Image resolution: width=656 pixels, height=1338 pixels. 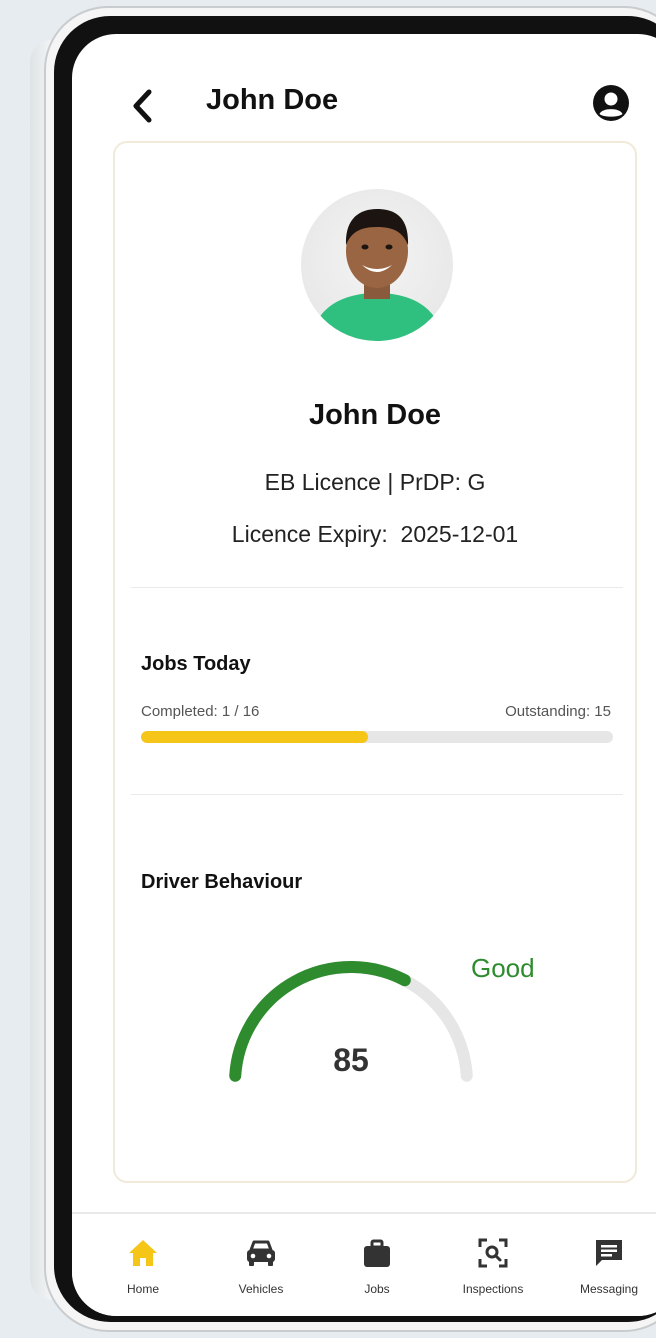 What do you see at coordinates (351, 1060) in the screenshot?
I see `gauge-score: 85` at bounding box center [351, 1060].